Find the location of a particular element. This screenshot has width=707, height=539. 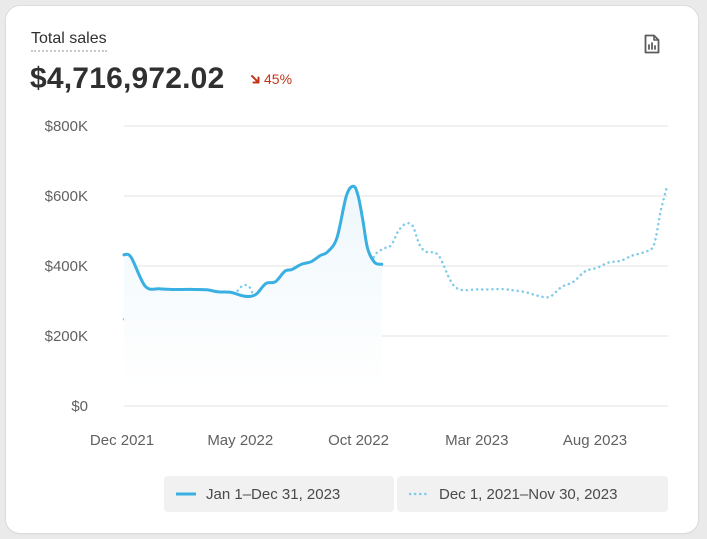

y-tick-label: $600K is located at coordinates (66, 196).